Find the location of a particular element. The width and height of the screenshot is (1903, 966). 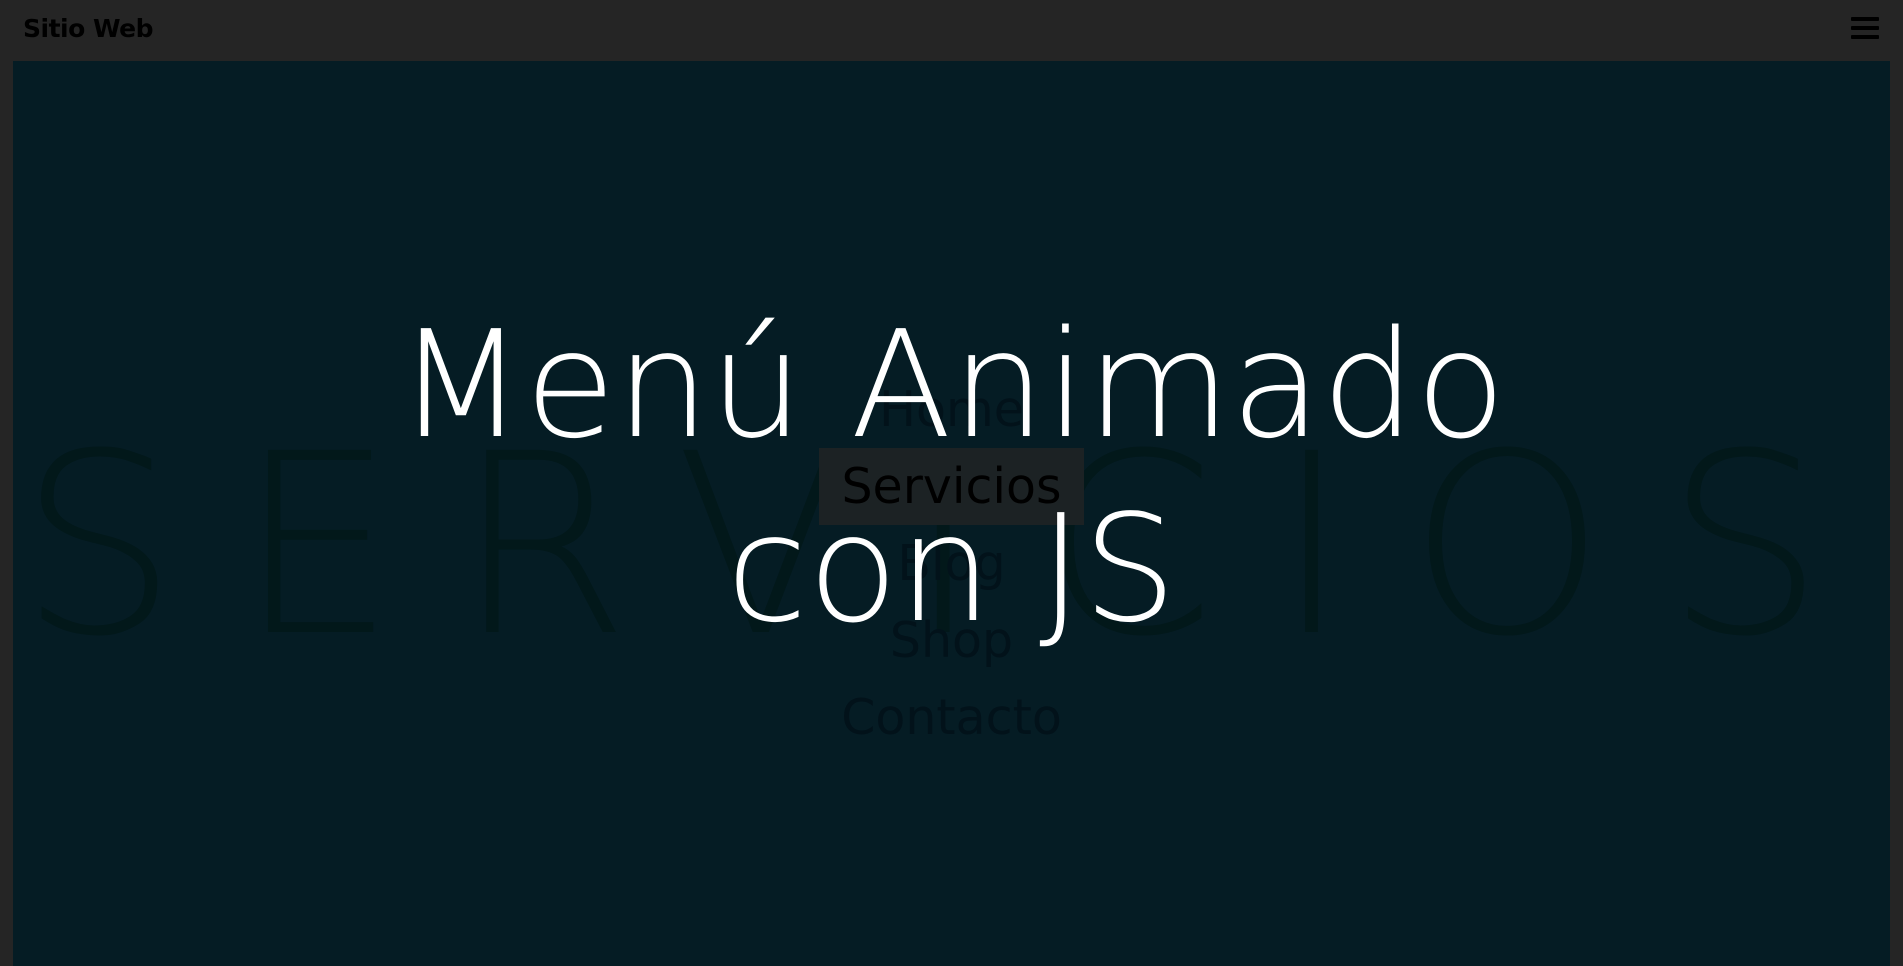

nav-item-servicios: Servicios is located at coordinates (951, 486).